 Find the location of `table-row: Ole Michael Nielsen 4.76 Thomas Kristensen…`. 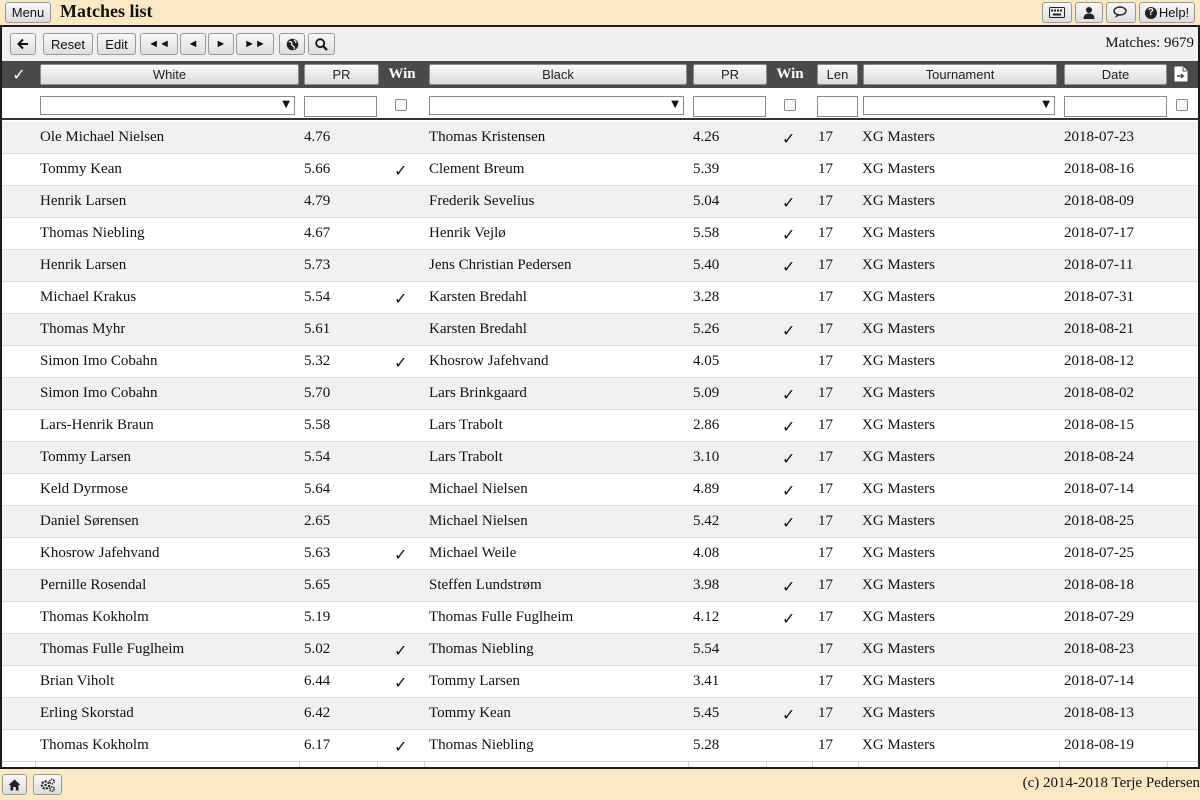

table-row: Ole Michael Nielsen 4.76 Thomas Kristensen… is located at coordinates (600, 138).